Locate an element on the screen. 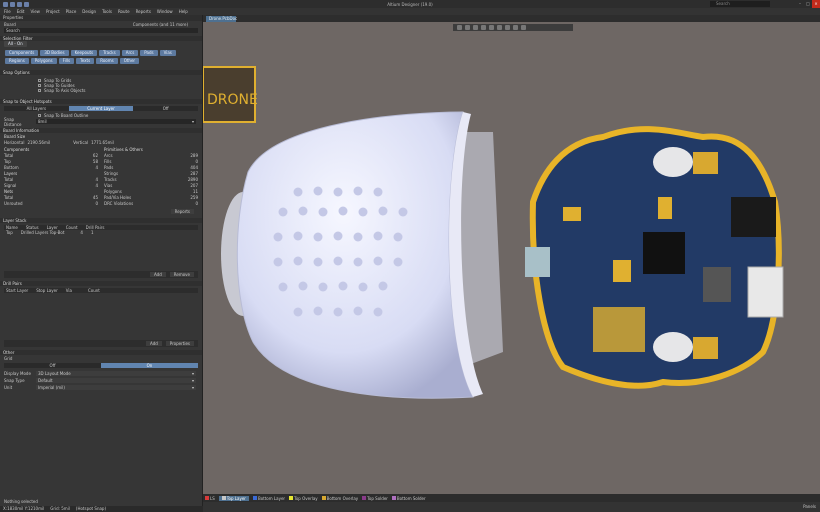 Image resolution: width=820 pixels, height=512 pixels. vertical-value: 1771.65mil is located at coordinates (102, 142).